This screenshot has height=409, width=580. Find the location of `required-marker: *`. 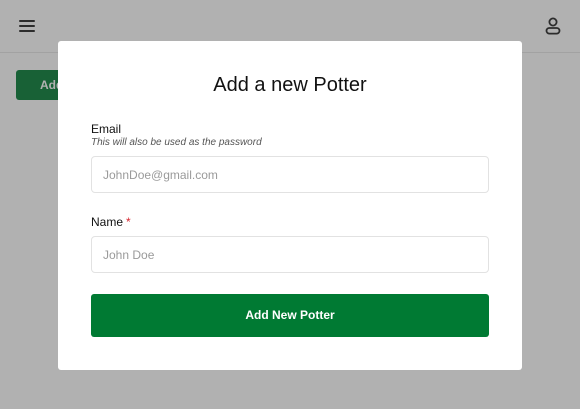

required-marker: * is located at coordinates (128, 222).